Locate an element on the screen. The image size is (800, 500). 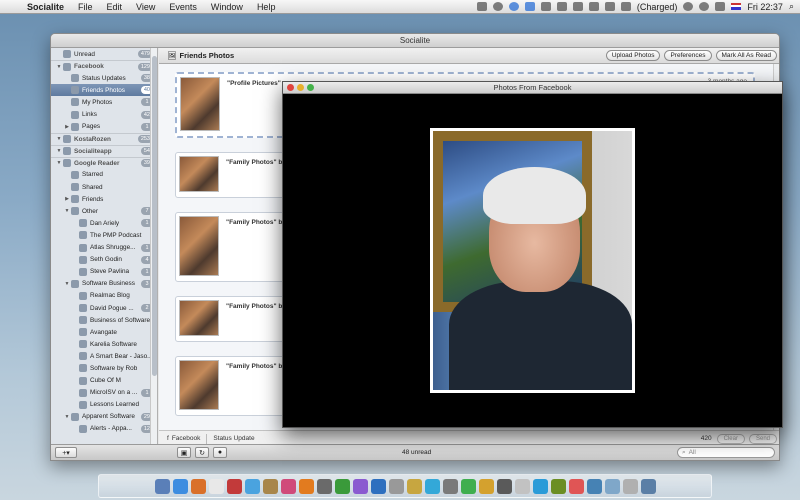
compose-button: ▣ is located at coordinates (184, 452).